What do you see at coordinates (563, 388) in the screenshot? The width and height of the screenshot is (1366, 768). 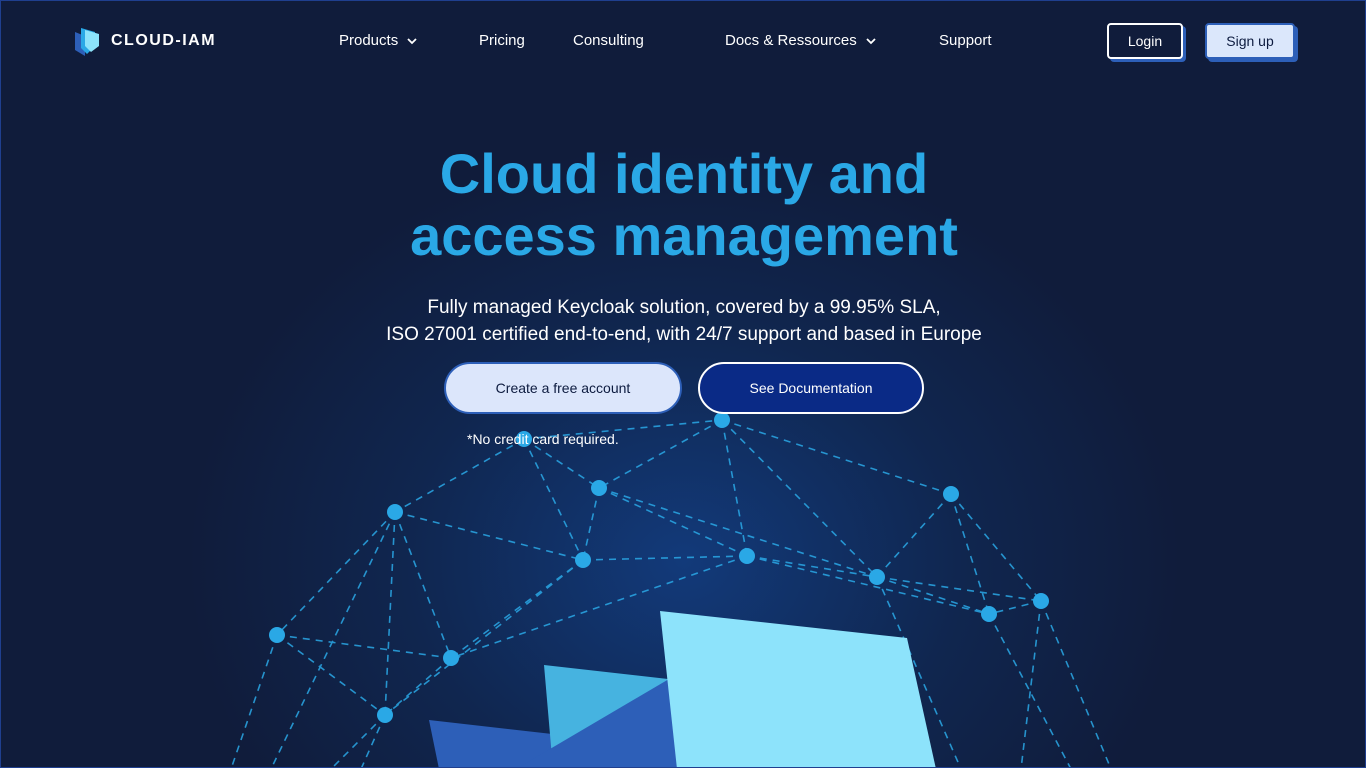 I see `create-account-button: Create a free account` at bounding box center [563, 388].